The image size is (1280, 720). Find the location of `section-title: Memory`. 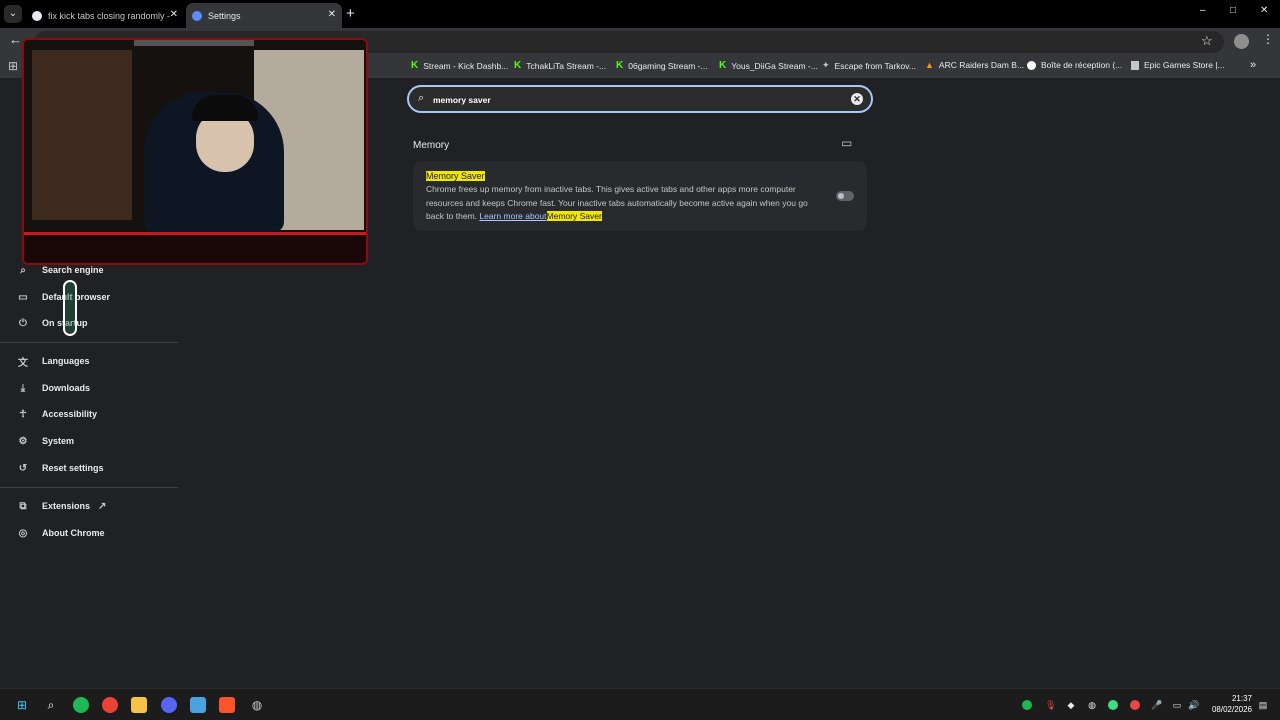

section-title: Memory is located at coordinates (431, 145).